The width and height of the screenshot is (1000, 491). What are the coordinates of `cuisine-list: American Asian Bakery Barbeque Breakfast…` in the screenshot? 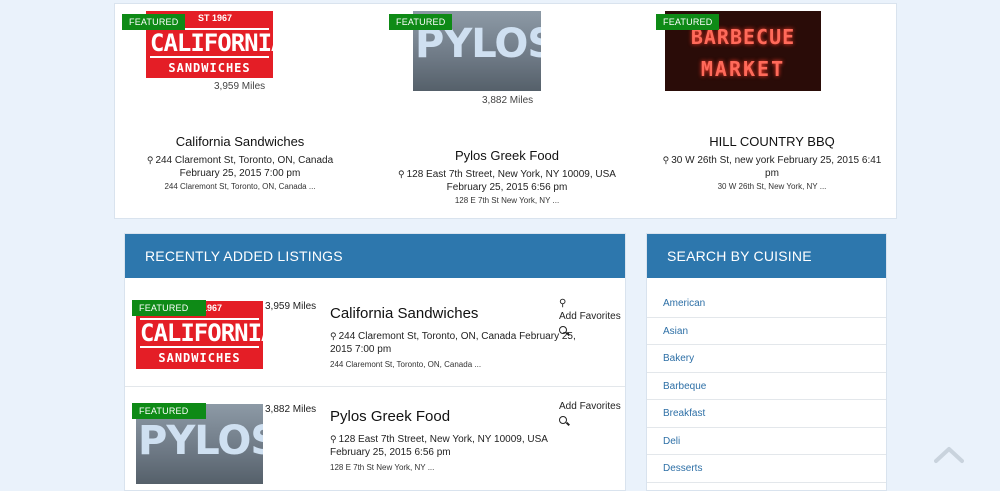 It's located at (766, 386).